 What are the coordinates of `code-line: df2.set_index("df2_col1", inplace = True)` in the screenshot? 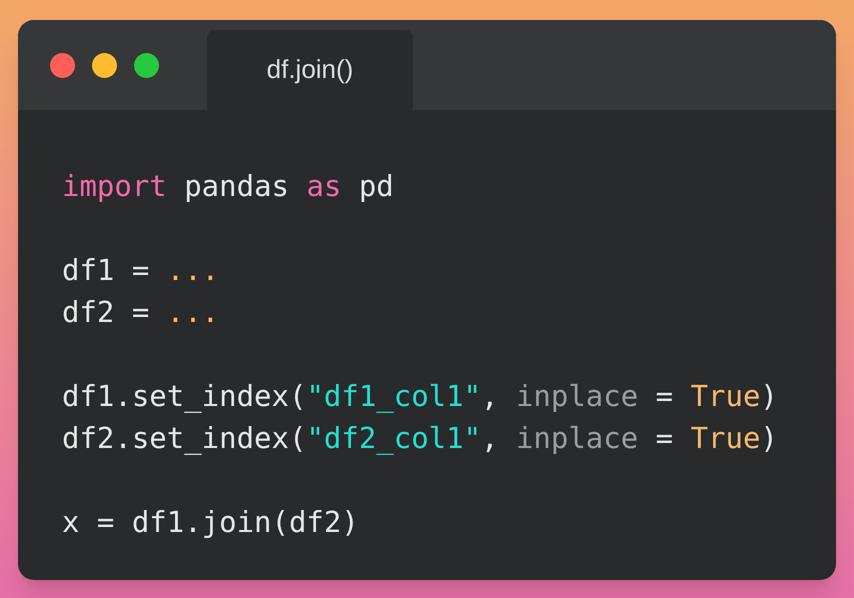 It's located at (420, 438).